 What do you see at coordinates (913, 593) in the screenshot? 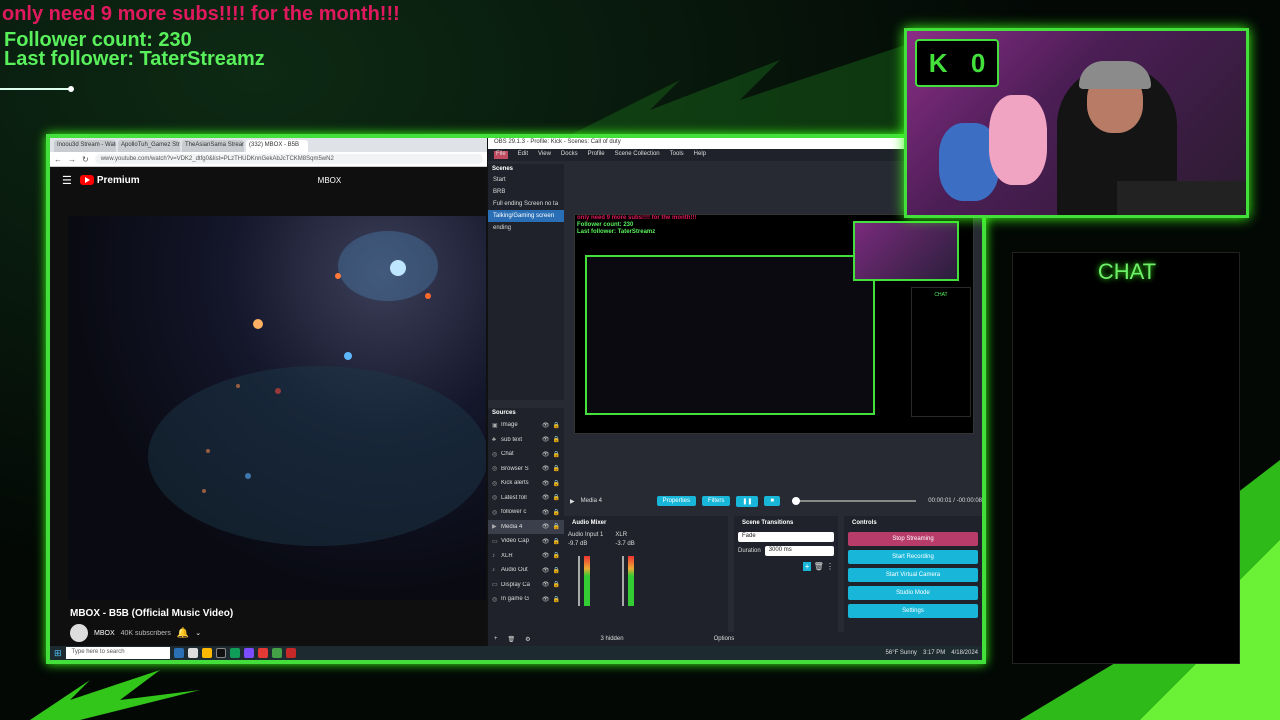
I see `studio-mode-button: Studio Mode` at bounding box center [913, 593].